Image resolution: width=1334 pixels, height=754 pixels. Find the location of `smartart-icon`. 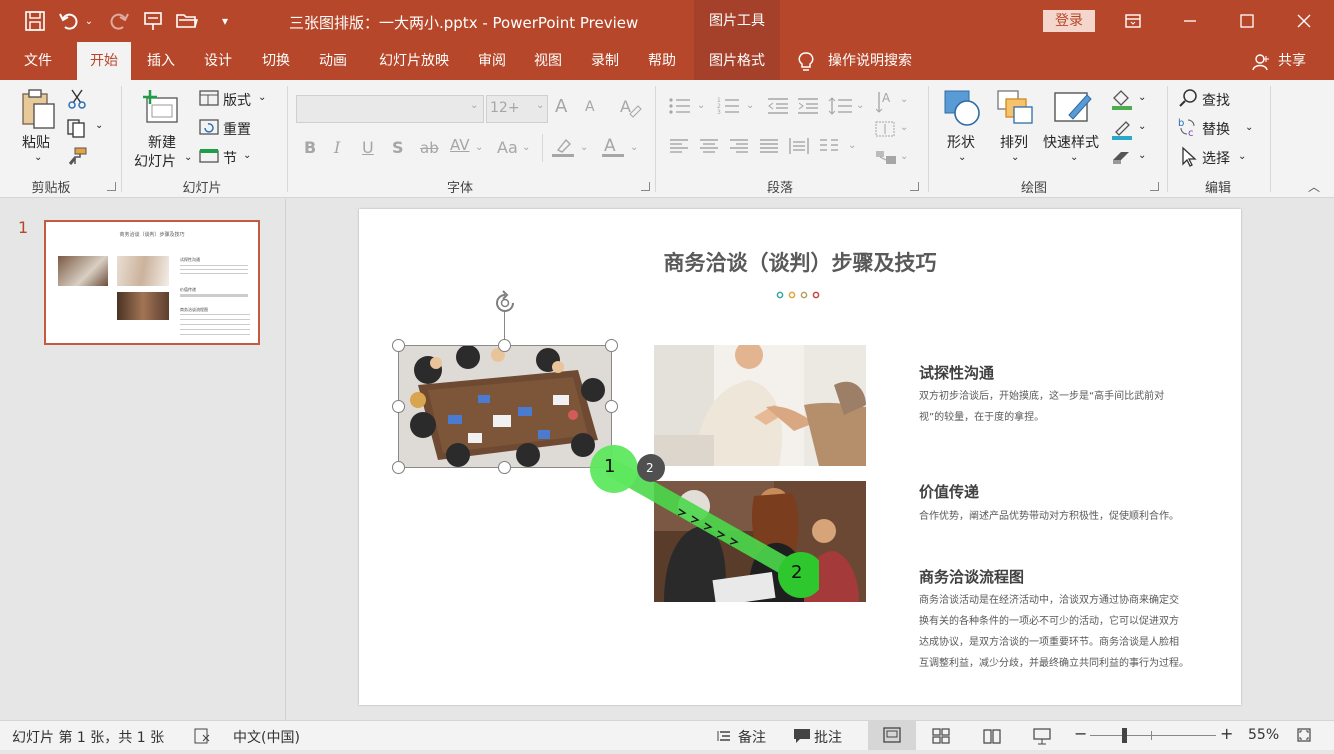

smartart-icon is located at coordinates (886, 159).